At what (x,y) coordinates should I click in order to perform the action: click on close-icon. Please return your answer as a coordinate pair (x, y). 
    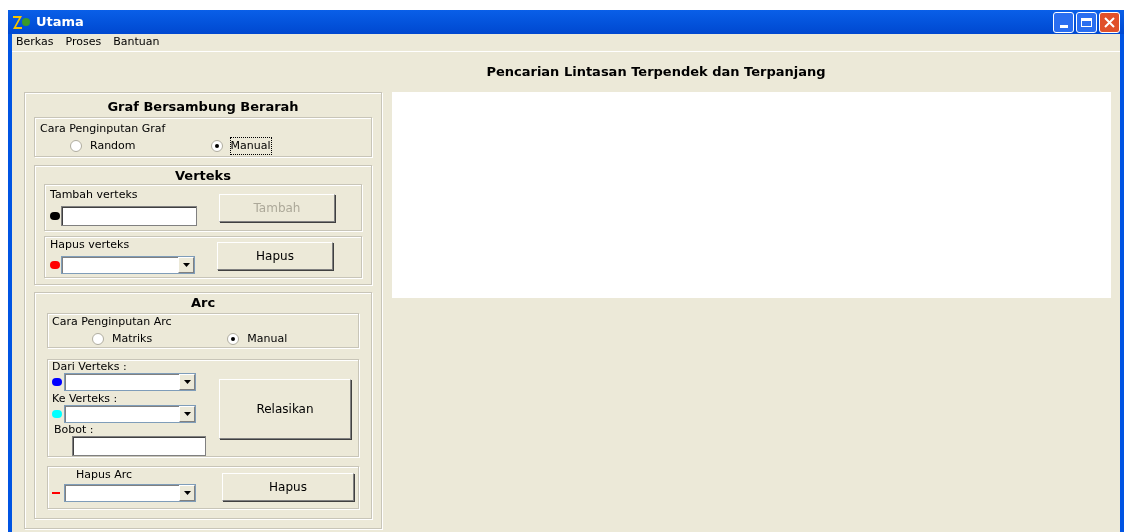
    Looking at the image, I should click on (1109, 22).